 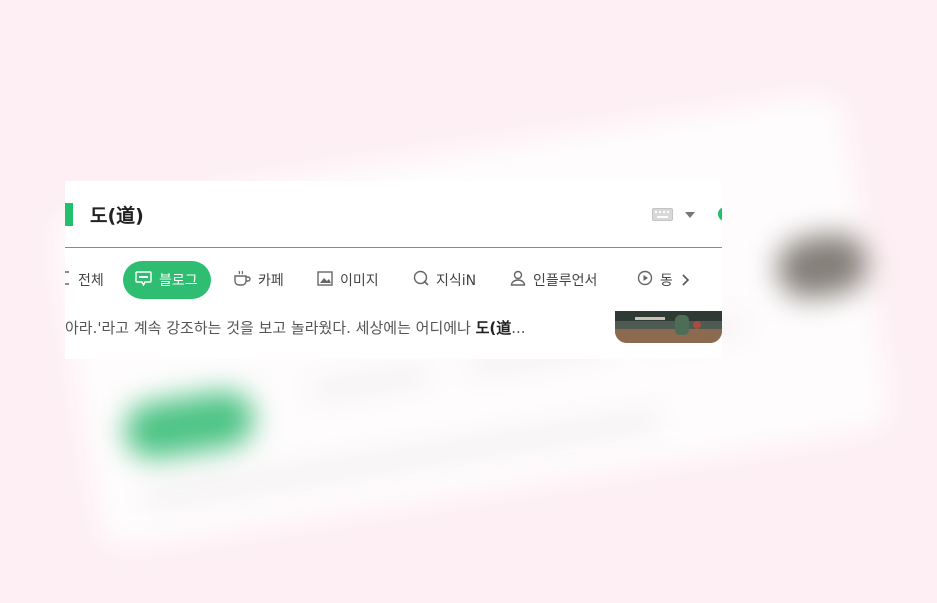 I want to click on all-icon, so click(x=68, y=280).